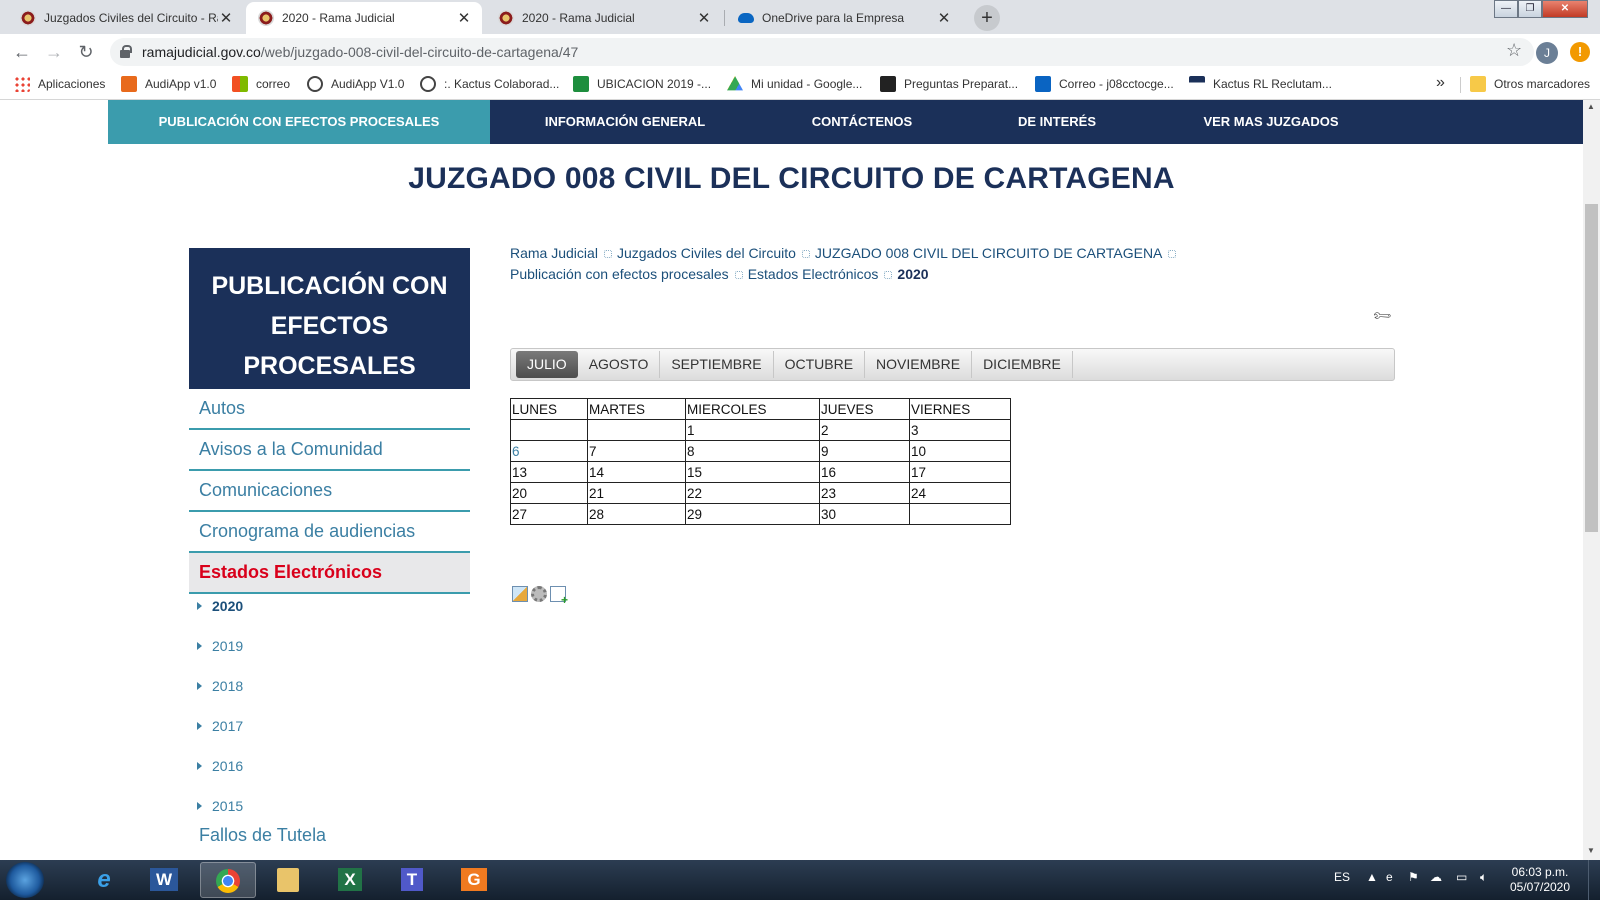  I want to click on bookmarks-separator, so click(1460, 85).